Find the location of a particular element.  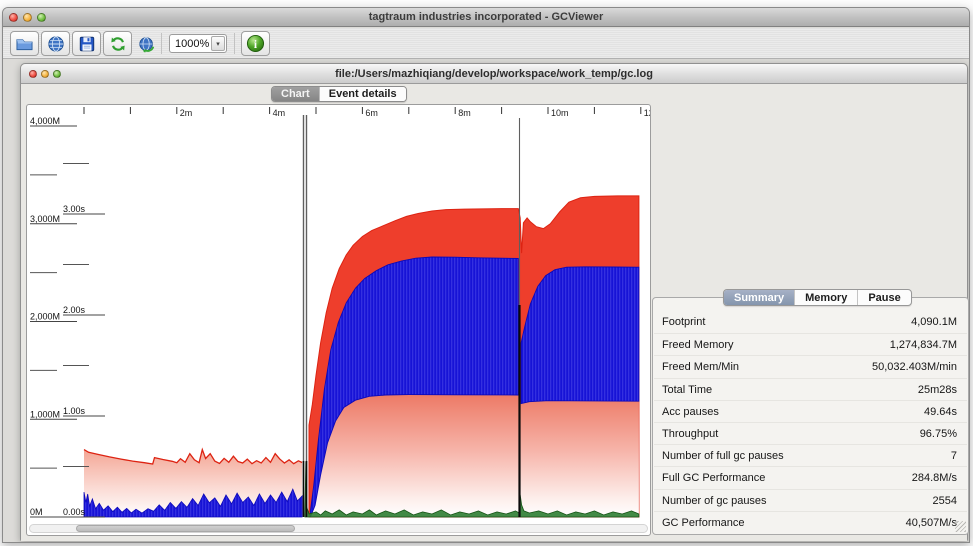

toolbar-separator2 is located at coordinates (234, 43).